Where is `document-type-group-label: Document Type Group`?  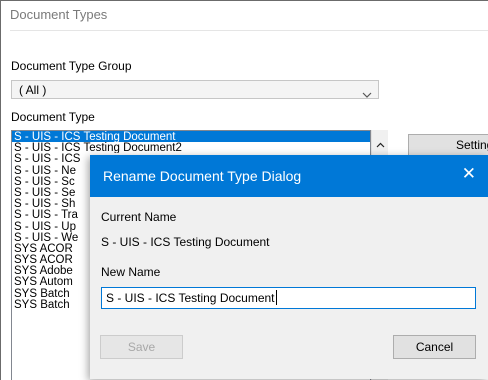 document-type-group-label: Document Type Group is located at coordinates (71, 66).